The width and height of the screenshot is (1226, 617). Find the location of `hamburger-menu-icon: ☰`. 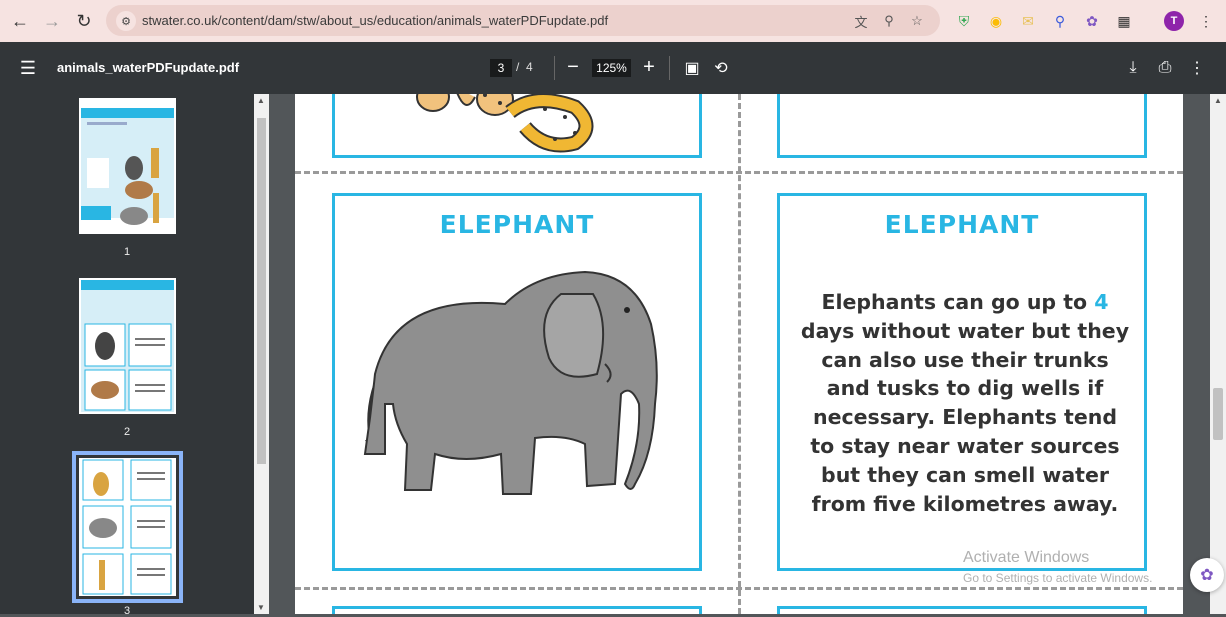

hamburger-menu-icon: ☰ is located at coordinates (28, 68).